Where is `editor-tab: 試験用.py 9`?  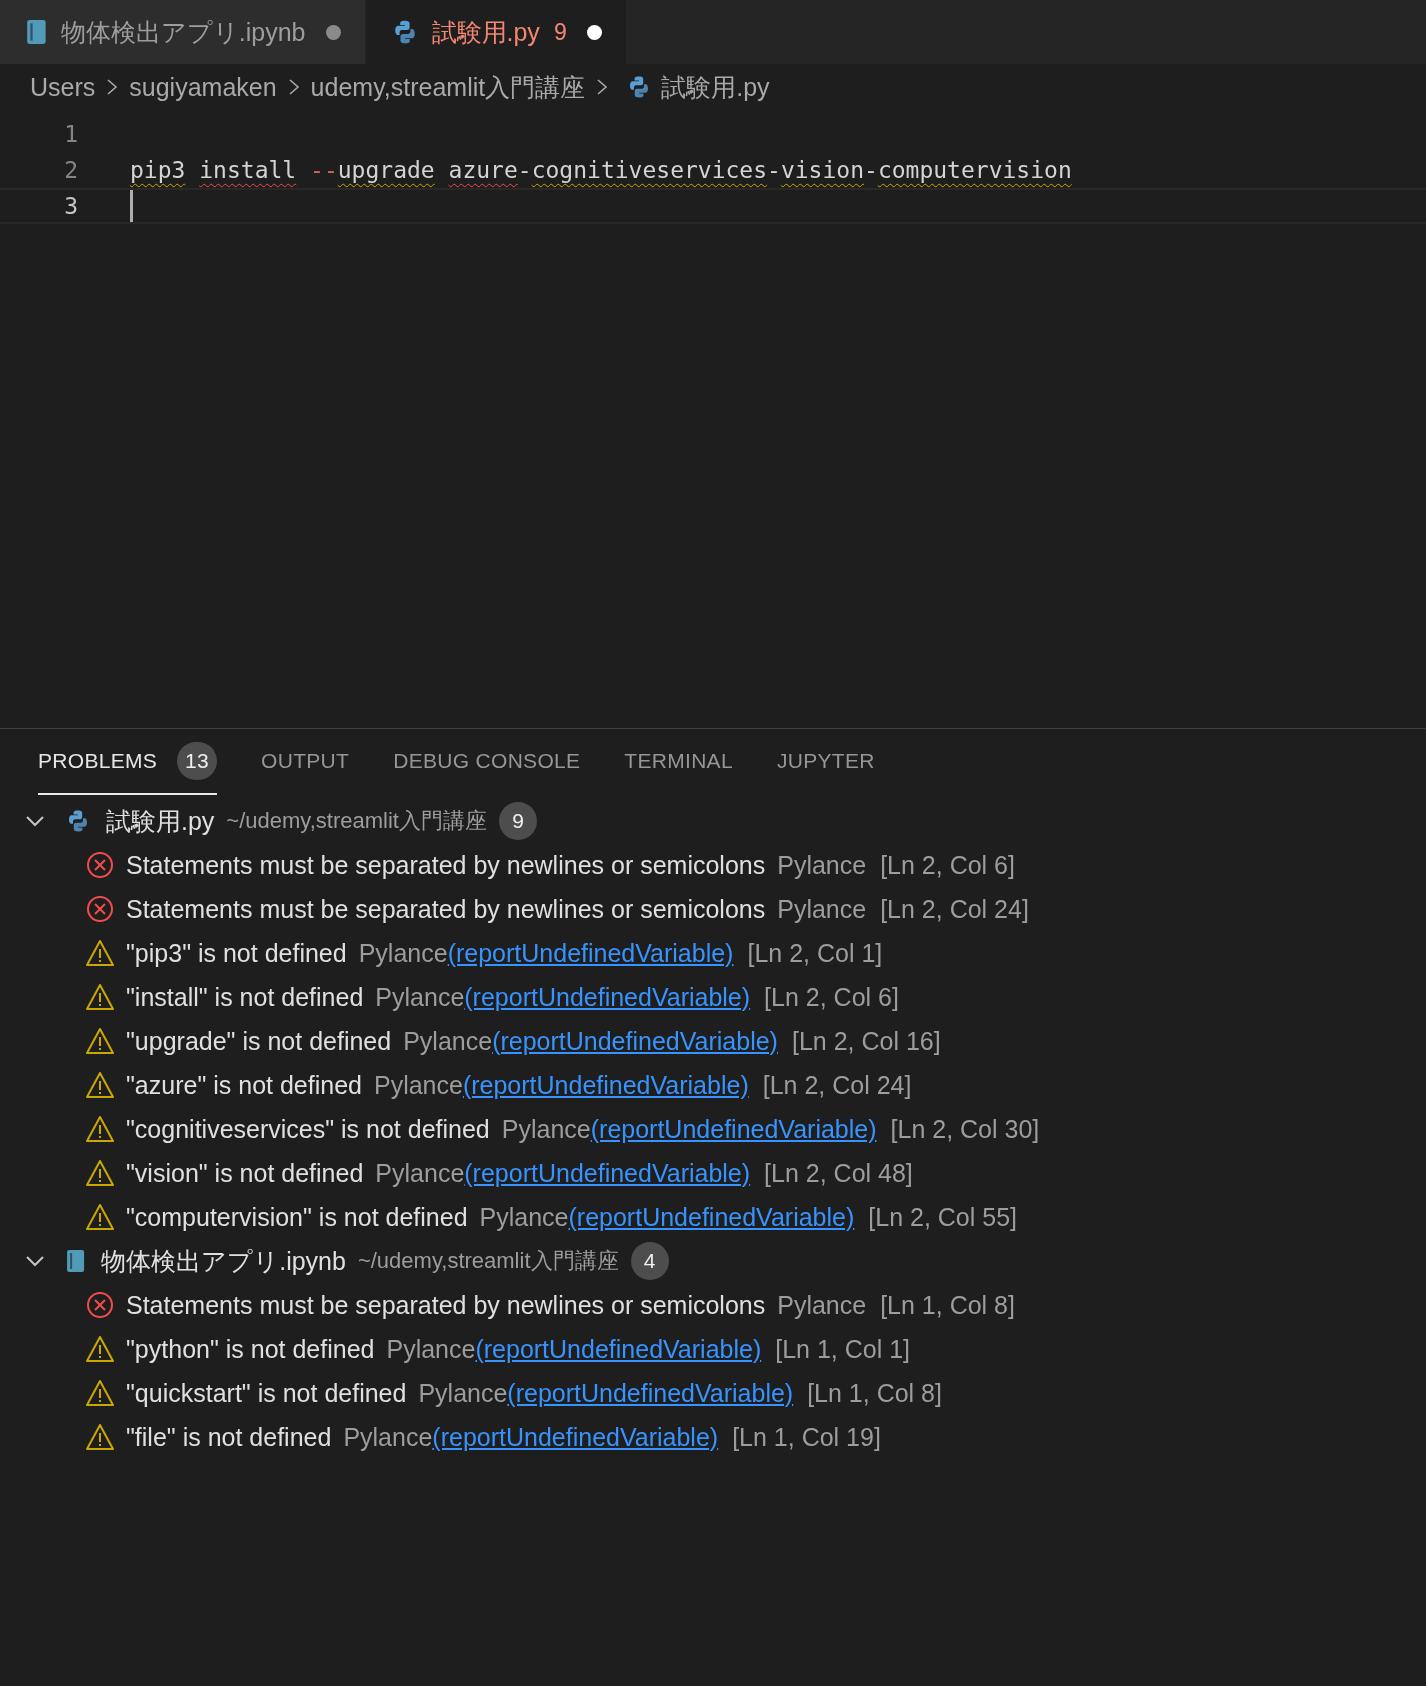 editor-tab: 試験用.py 9 is located at coordinates (496, 32).